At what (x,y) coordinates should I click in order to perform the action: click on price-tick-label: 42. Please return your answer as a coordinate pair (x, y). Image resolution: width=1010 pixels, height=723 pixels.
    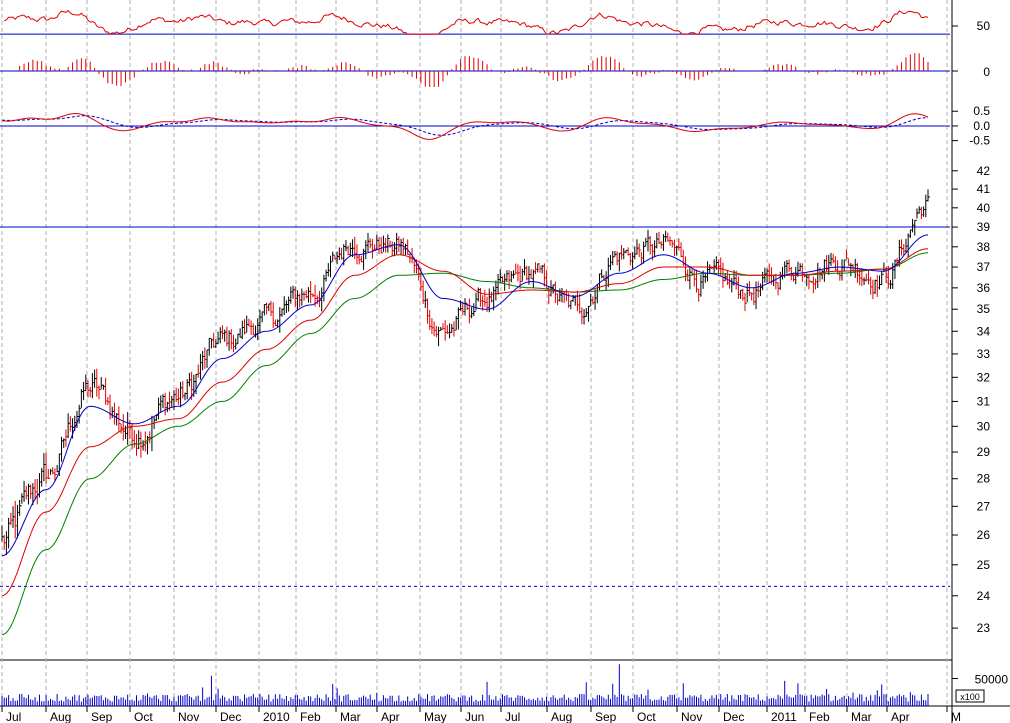
    Looking at the image, I should click on (984, 171).